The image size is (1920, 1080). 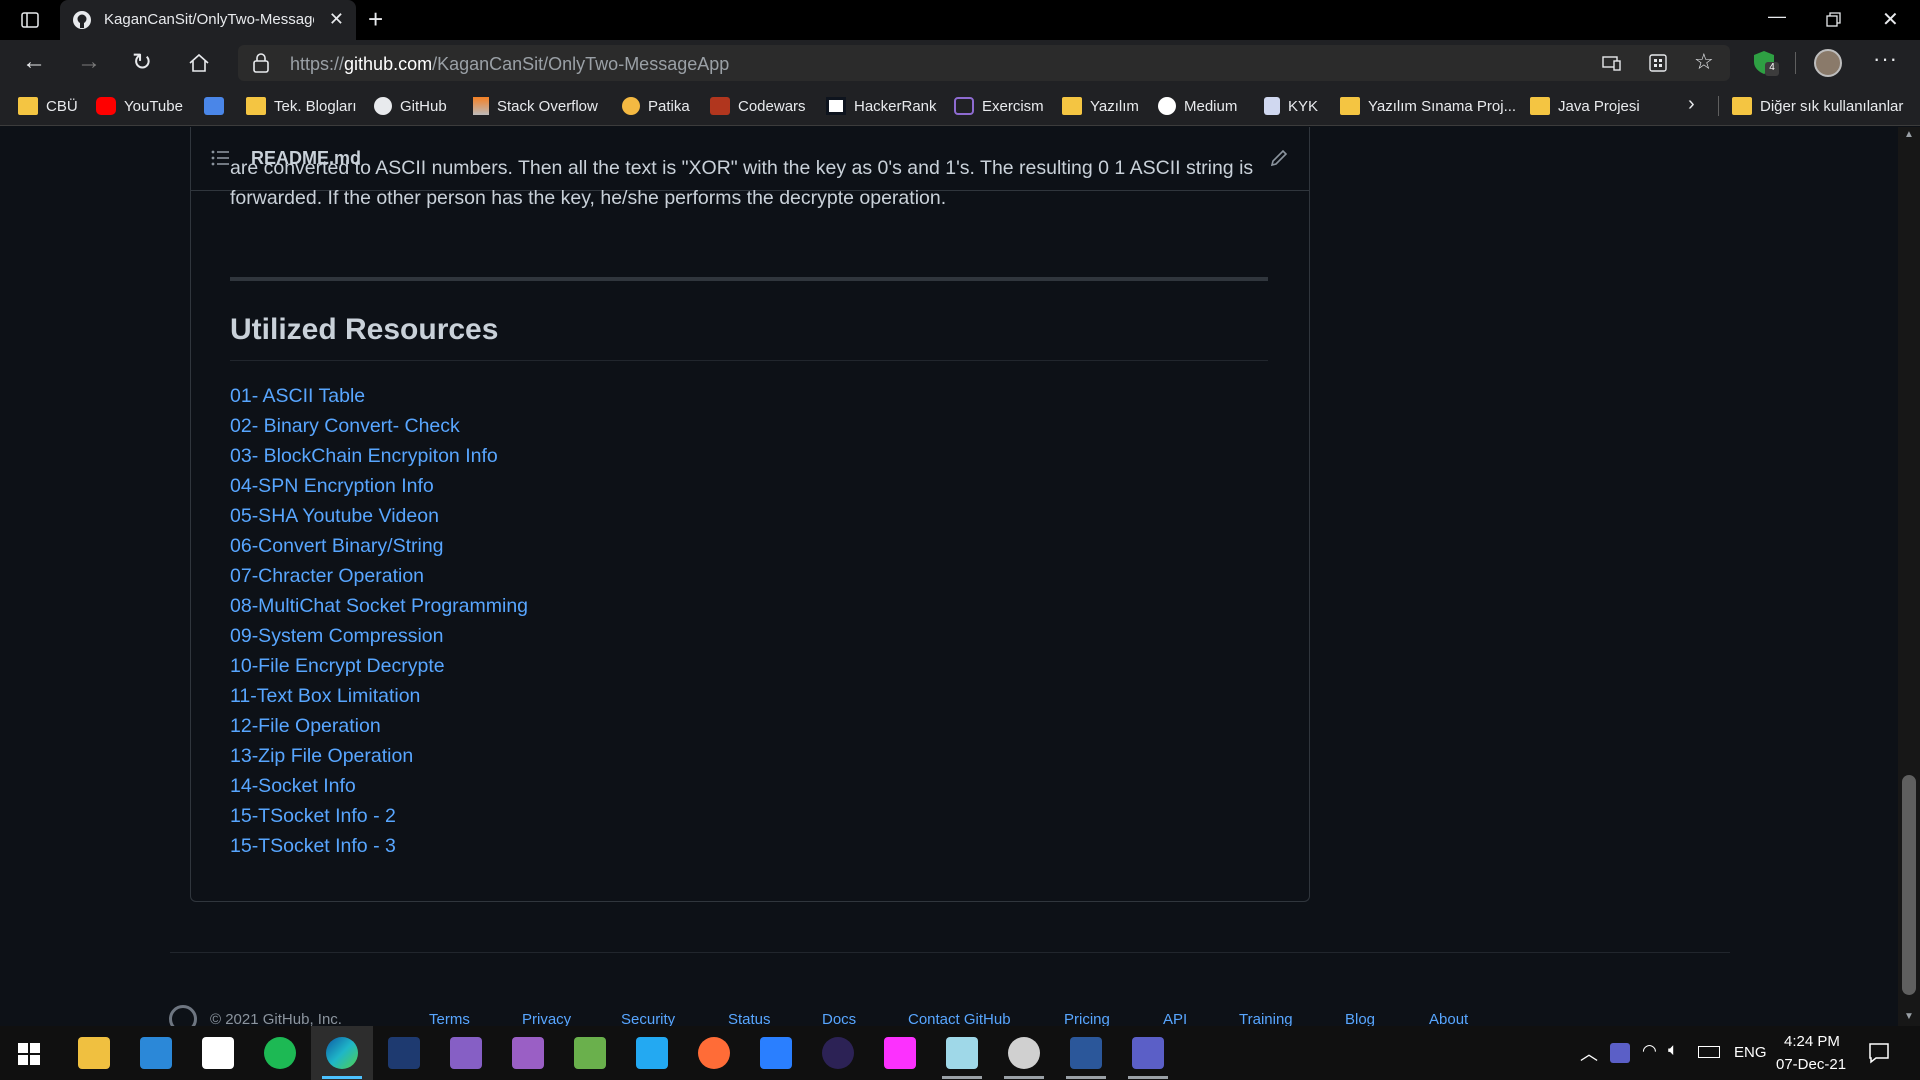 I want to click on restore-icon, so click(x=1834, y=20).